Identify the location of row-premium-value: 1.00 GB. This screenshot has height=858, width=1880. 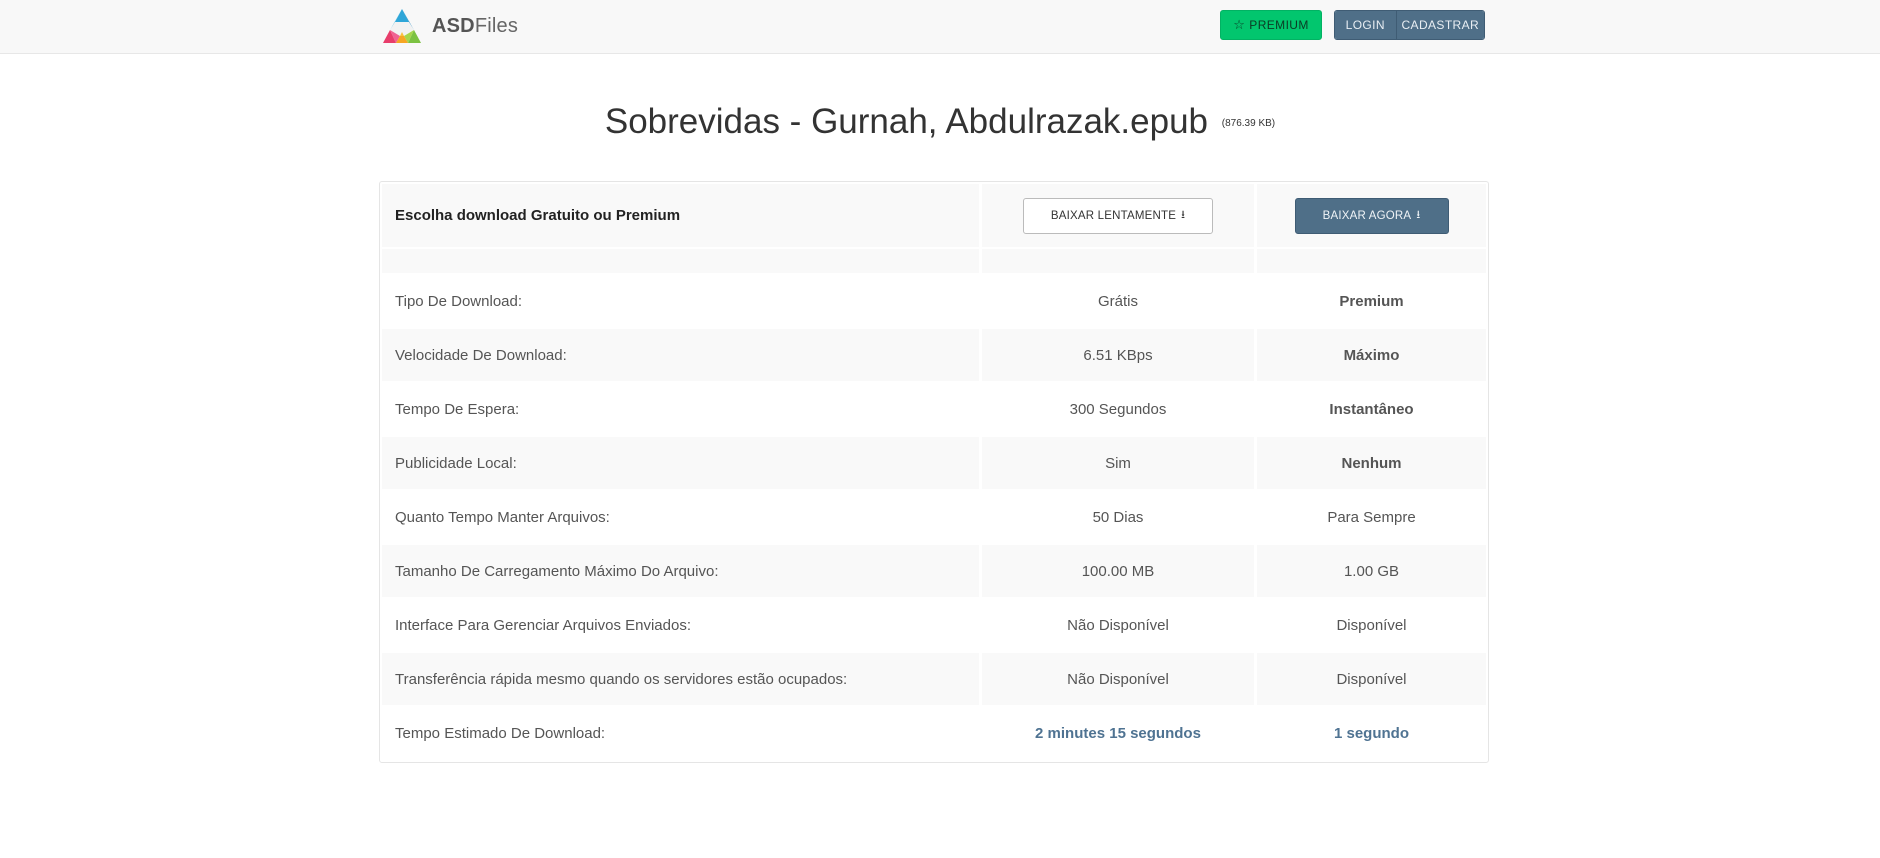
(1371, 571).